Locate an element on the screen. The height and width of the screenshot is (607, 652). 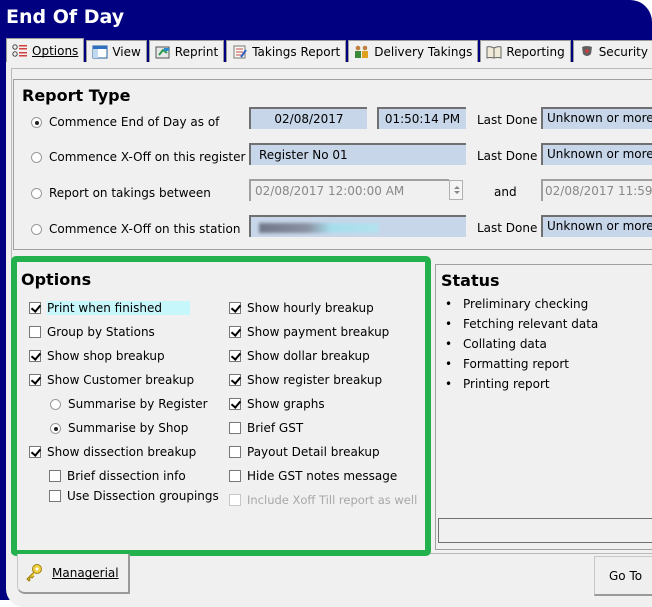
chk-brief-gst: Brief GST is located at coordinates (266, 428).